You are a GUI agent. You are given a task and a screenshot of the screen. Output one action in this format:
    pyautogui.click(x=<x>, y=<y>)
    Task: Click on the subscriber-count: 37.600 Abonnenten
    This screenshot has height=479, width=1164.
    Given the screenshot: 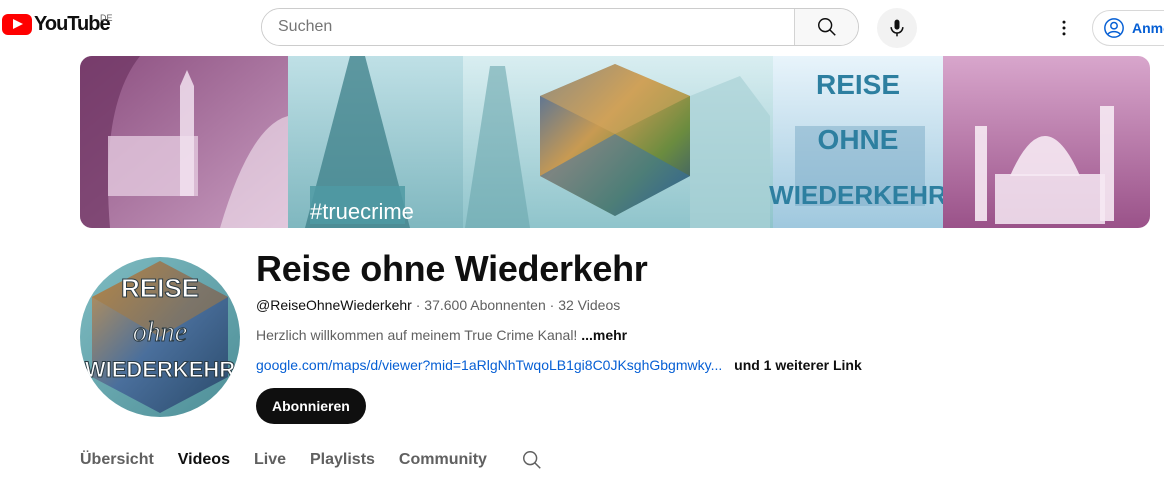 What is the action you would take?
    pyautogui.click(x=485, y=305)
    